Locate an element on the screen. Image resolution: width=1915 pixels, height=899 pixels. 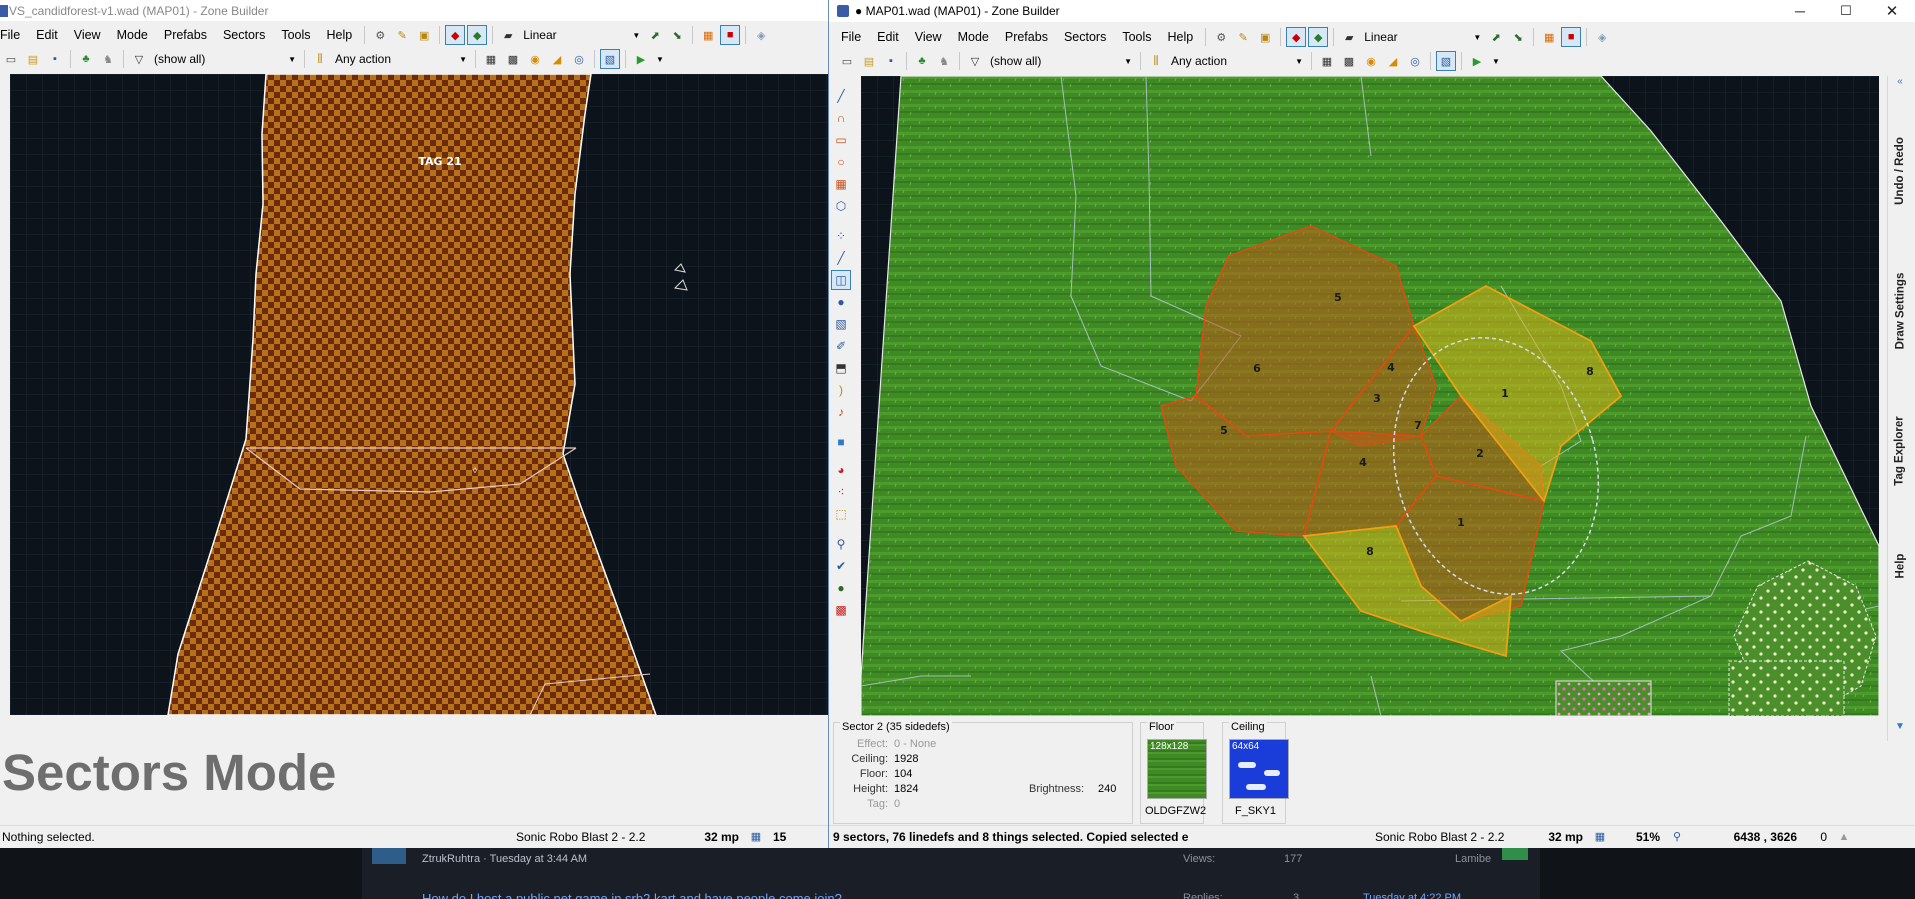
new-map-icon: ▭ is located at coordinates (847, 61).